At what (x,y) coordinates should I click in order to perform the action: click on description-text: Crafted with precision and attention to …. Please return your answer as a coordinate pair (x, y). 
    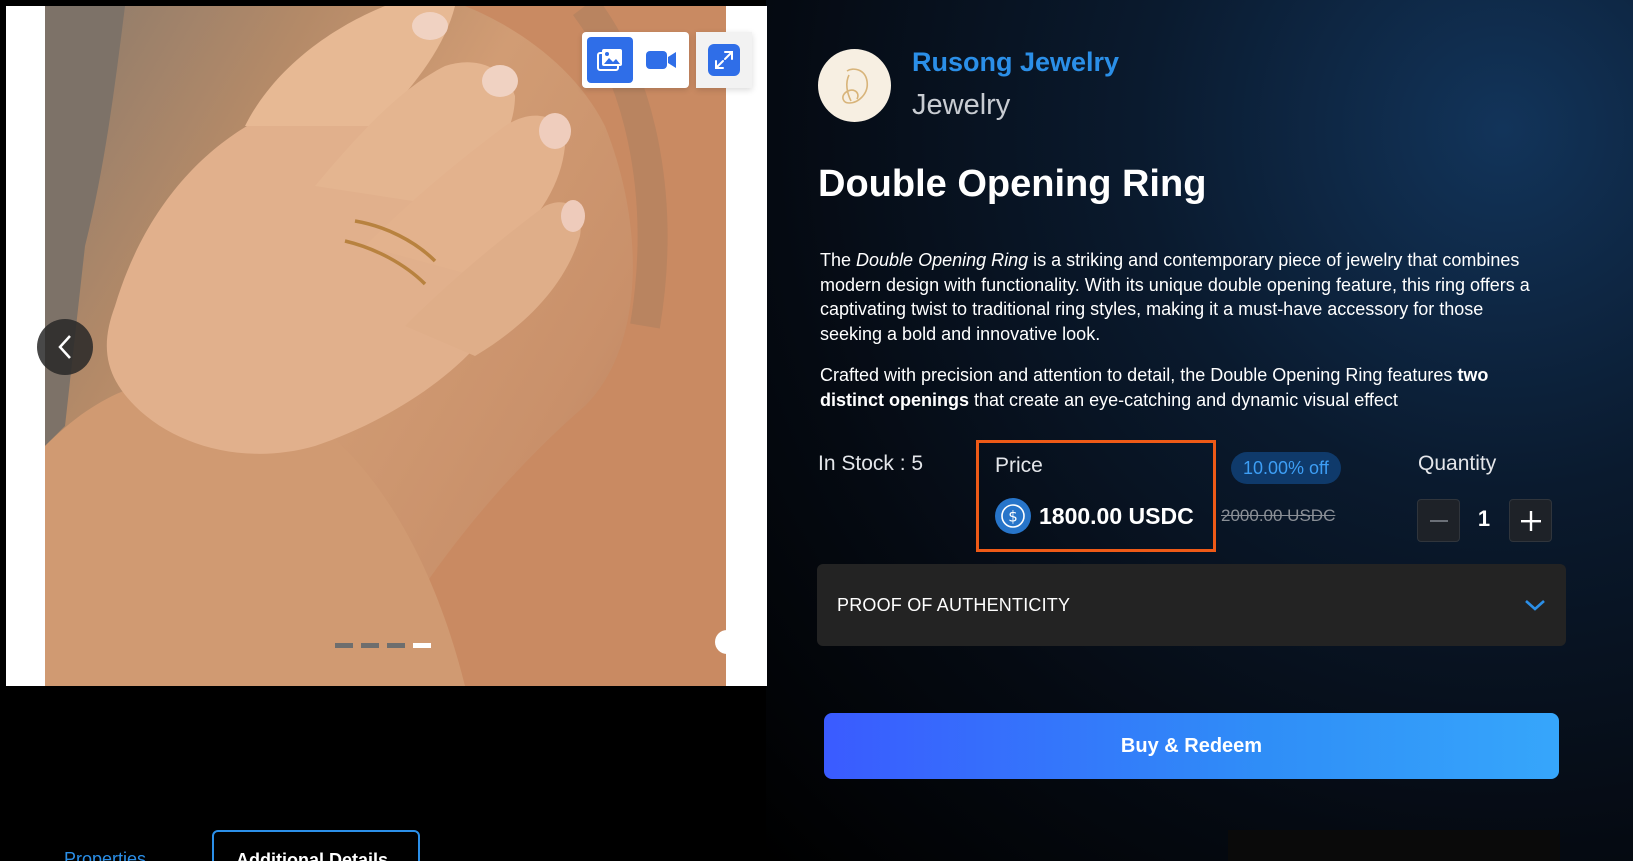
    Looking at the image, I should click on (1139, 375).